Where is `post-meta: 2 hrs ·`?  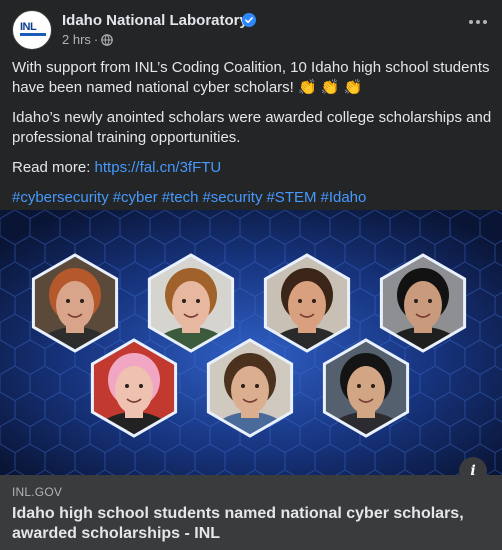
post-meta: 2 hrs · is located at coordinates (88, 39).